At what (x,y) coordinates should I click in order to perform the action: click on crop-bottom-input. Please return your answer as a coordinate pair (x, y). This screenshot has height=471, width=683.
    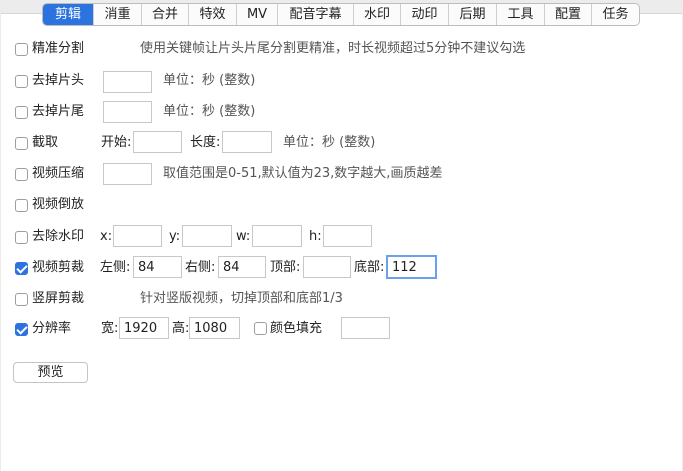
    Looking at the image, I should click on (411, 267).